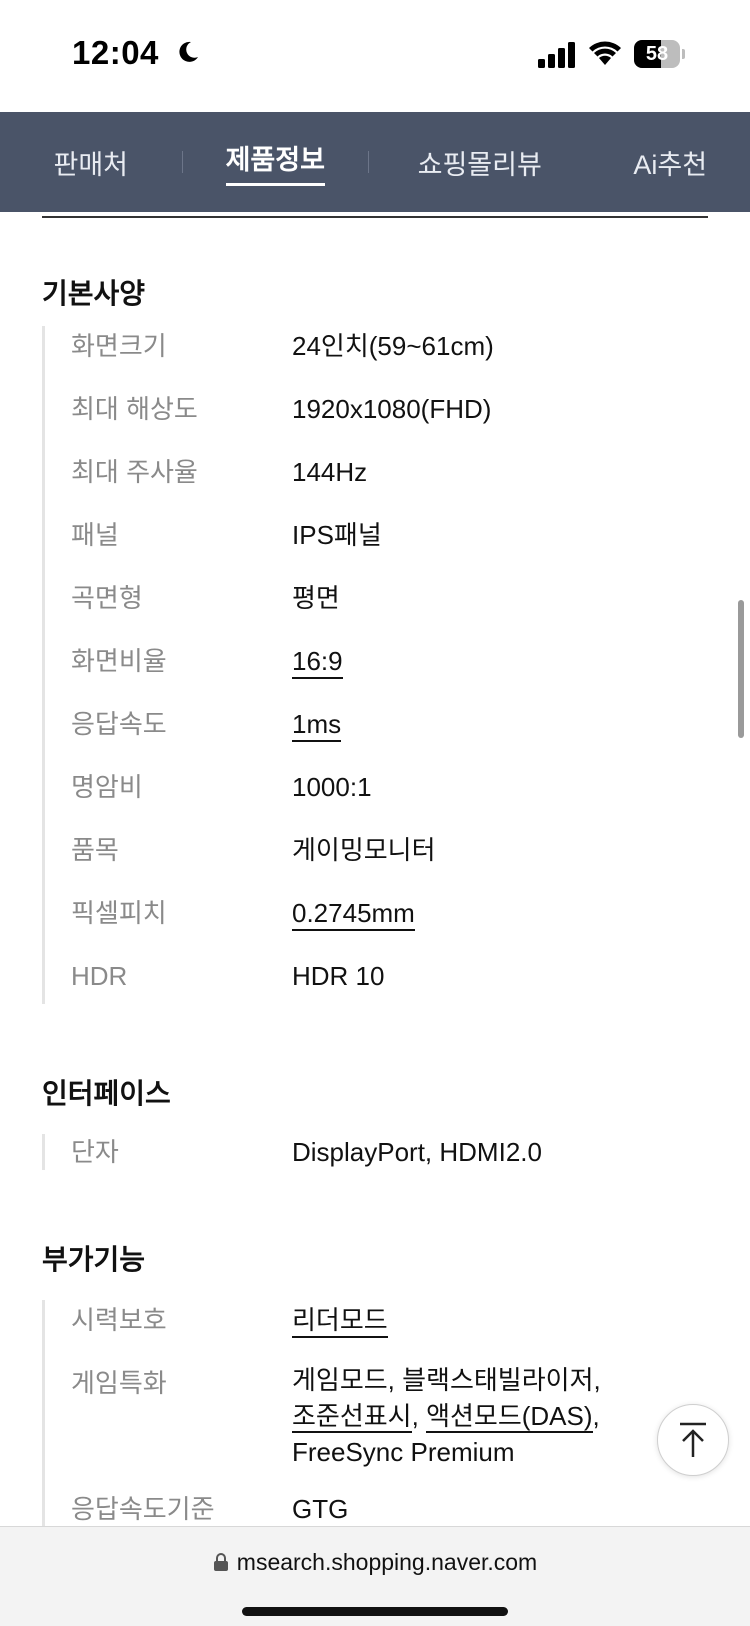 The image size is (750, 1626). Describe the element at coordinates (741, 669) in the screenshot. I see `scrollbar-thumb` at that location.